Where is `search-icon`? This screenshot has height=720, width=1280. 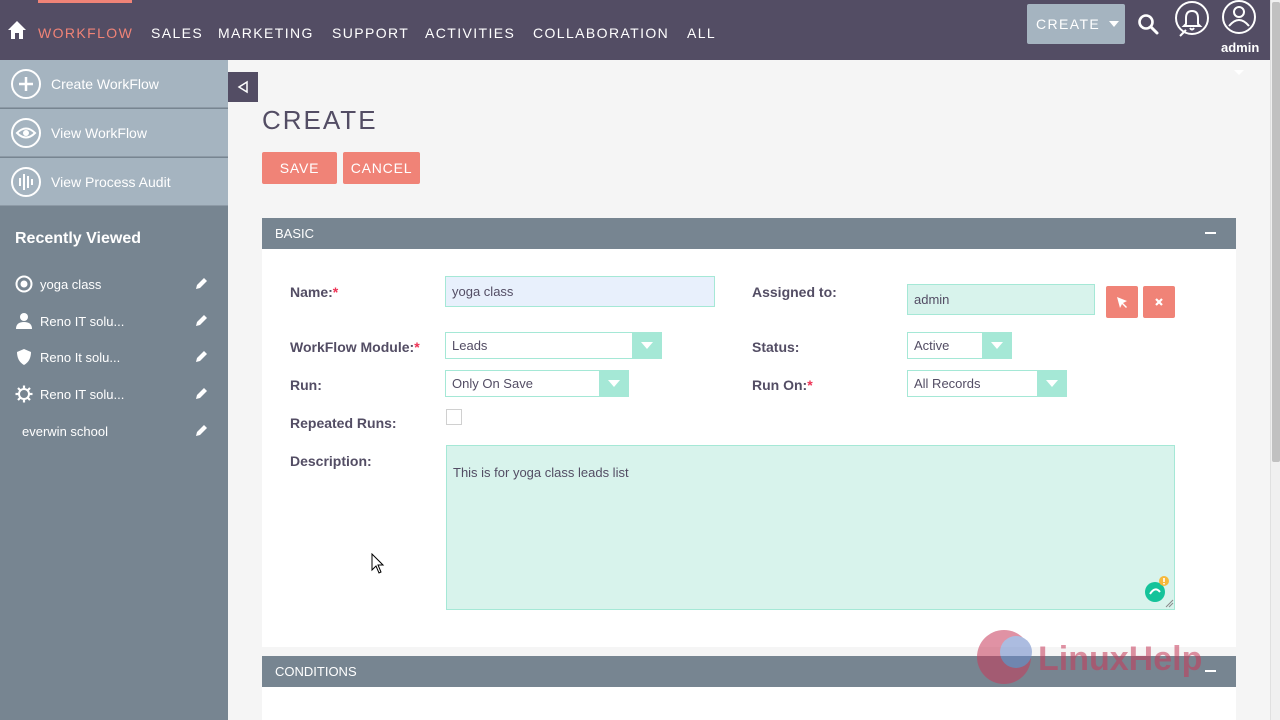
search-icon is located at coordinates (1148, 24).